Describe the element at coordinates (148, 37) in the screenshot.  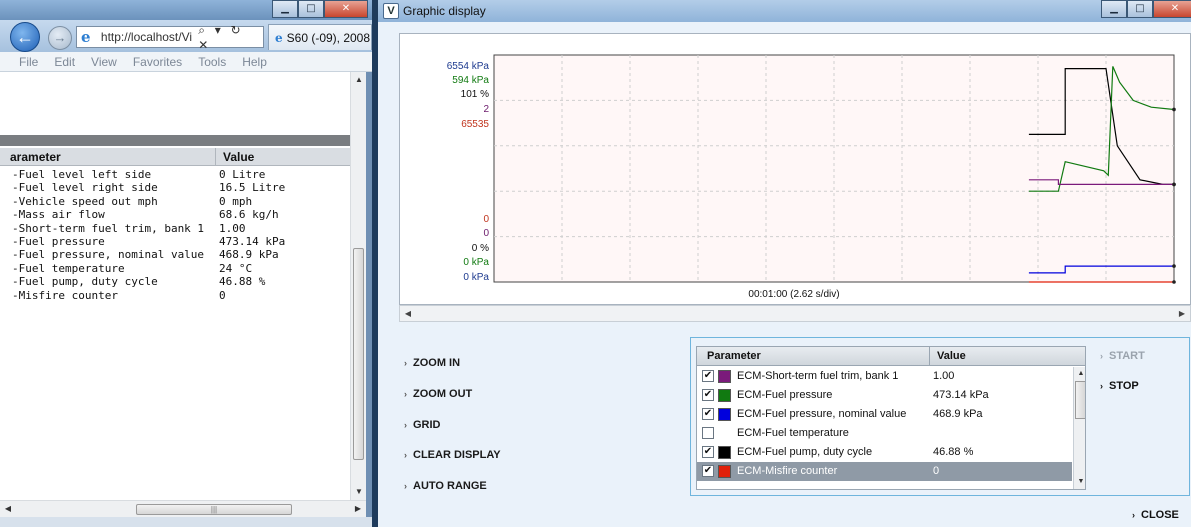
I see `address-url: http://localhost/Vi` at that location.